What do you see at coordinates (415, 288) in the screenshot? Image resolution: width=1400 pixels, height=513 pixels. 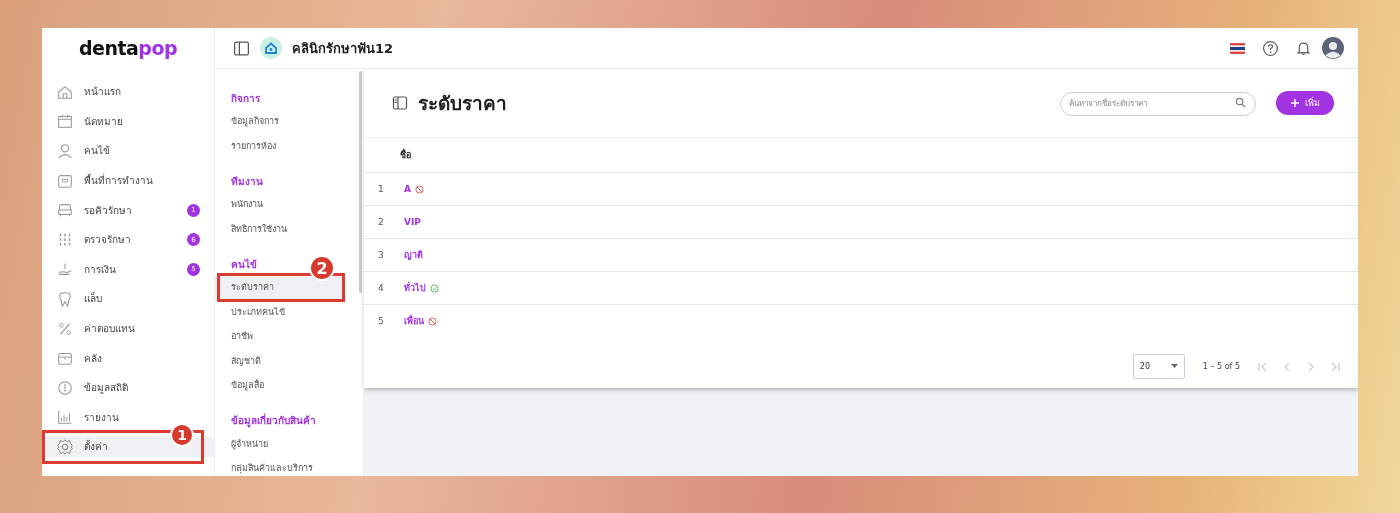 I see `table-cell: ทั่วไป` at bounding box center [415, 288].